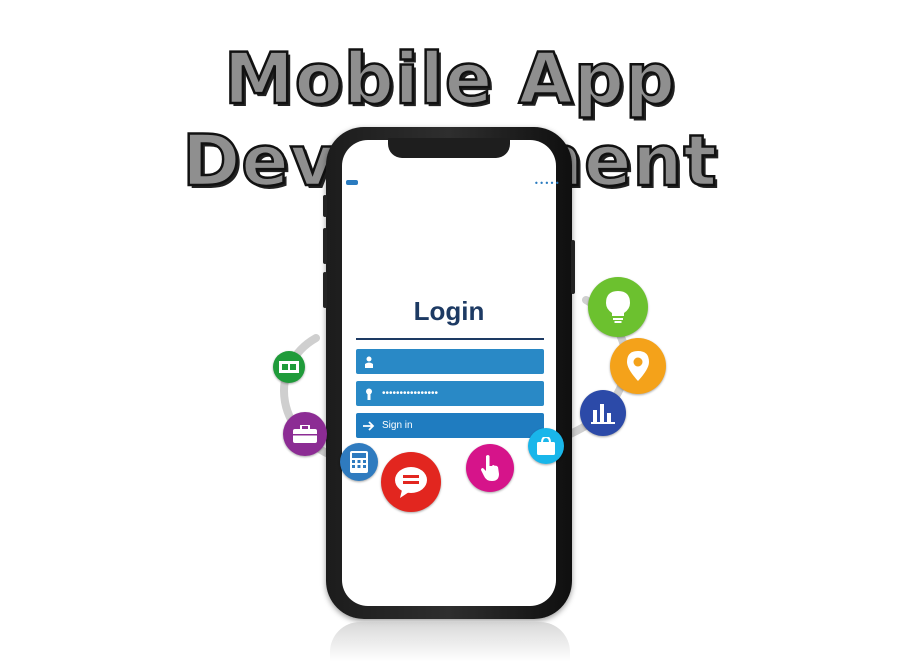  I want to click on location-pin-icon, so click(638, 366).